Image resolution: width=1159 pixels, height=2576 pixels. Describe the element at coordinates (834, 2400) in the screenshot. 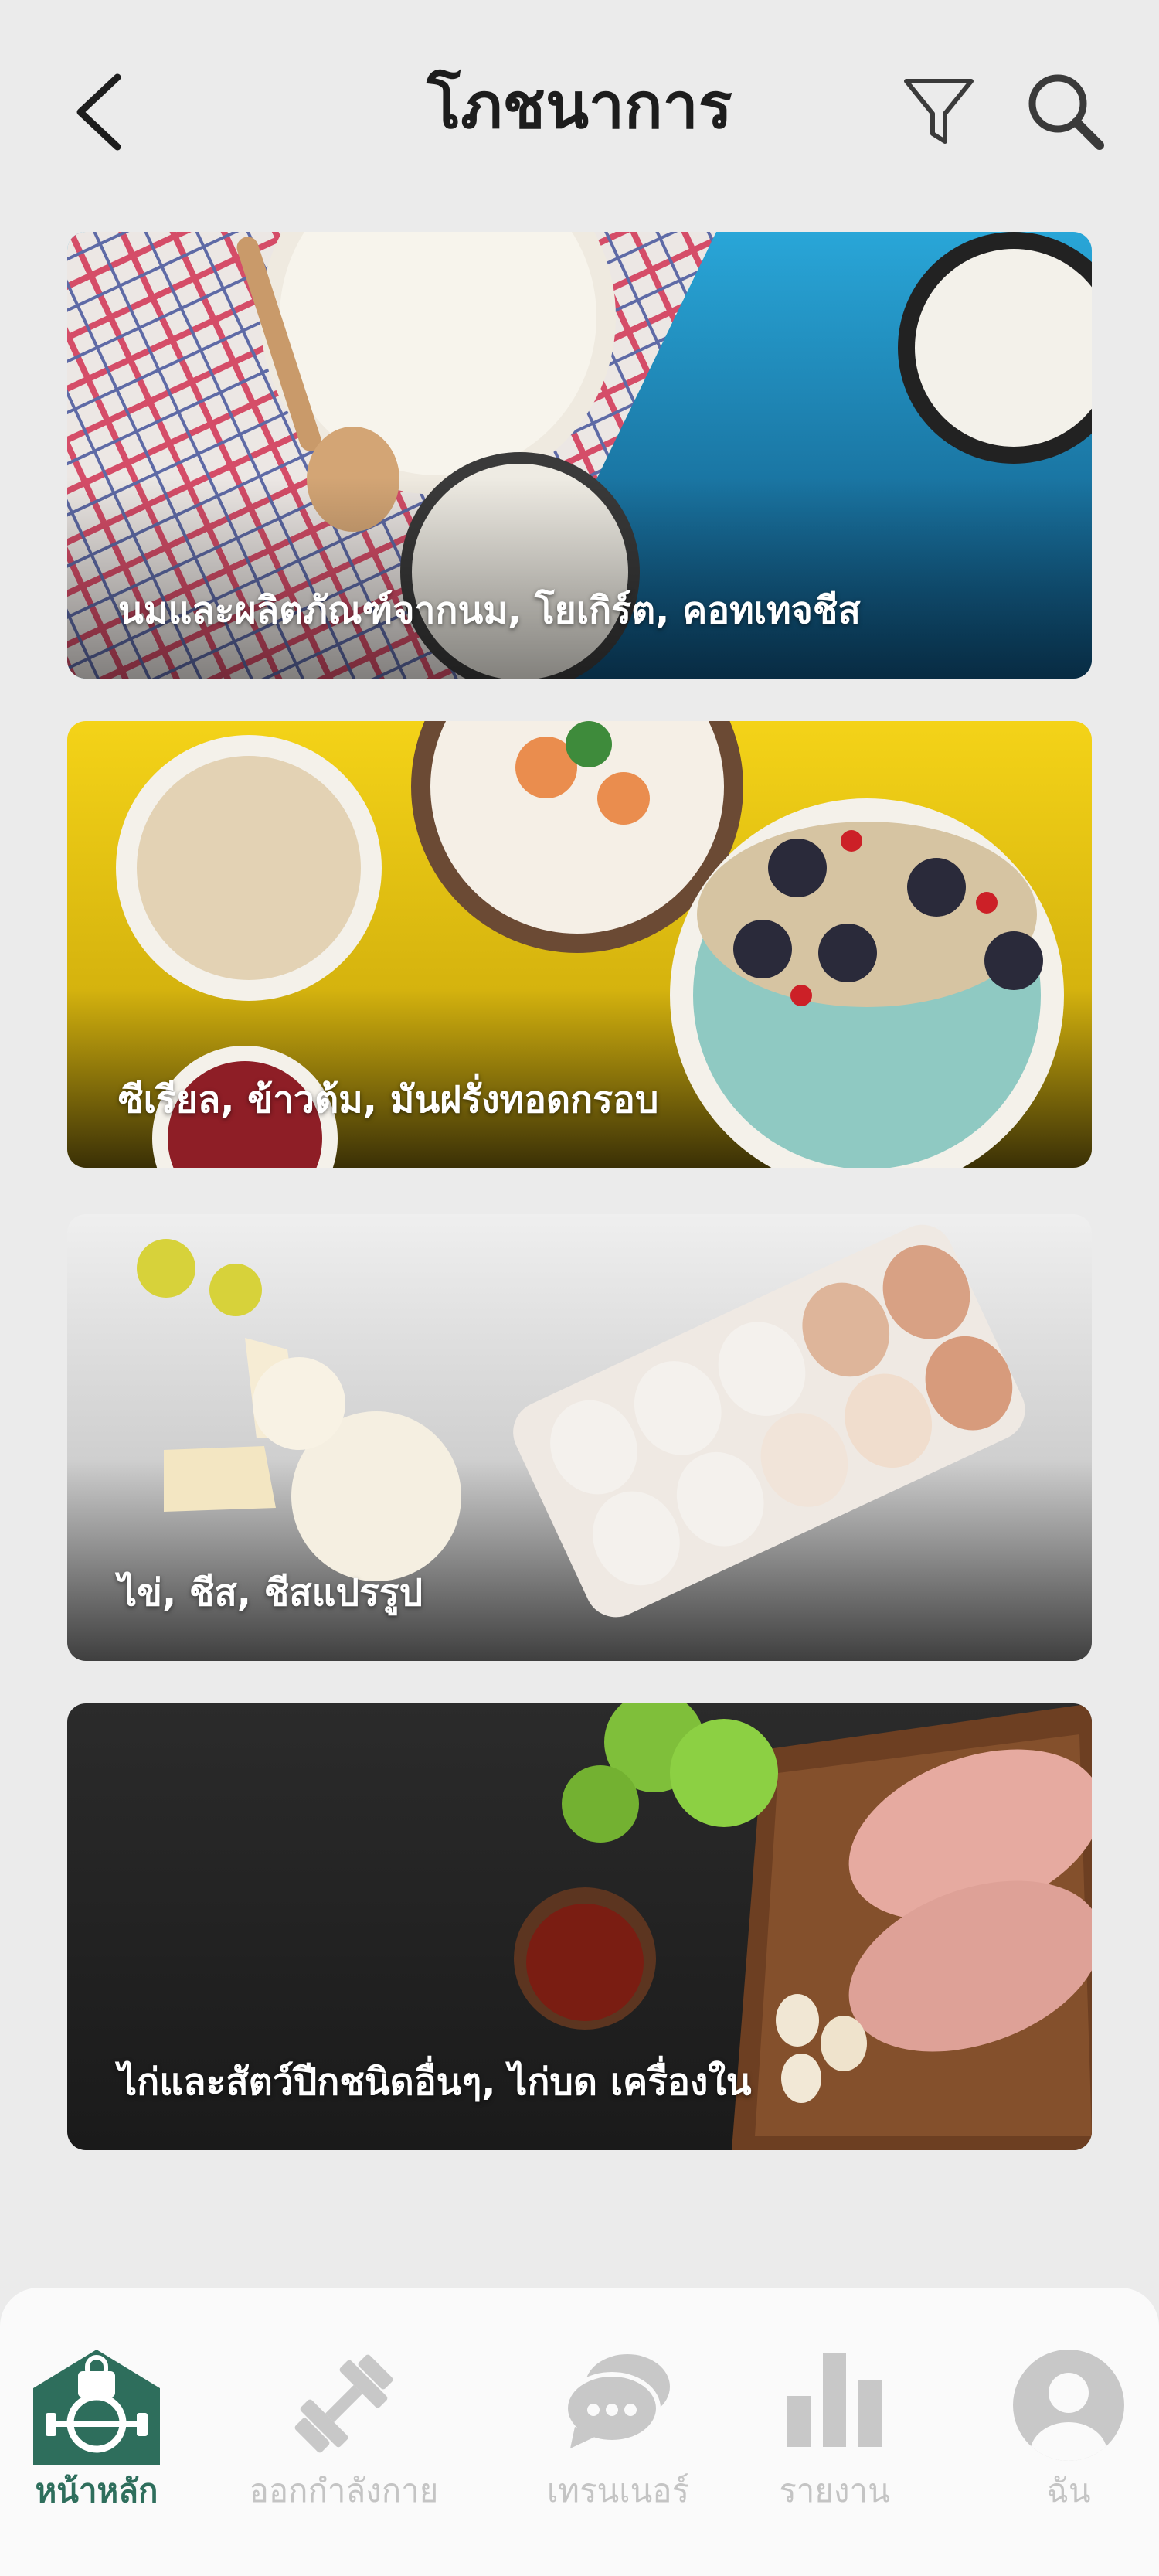

I see `bar-chart-icon` at that location.